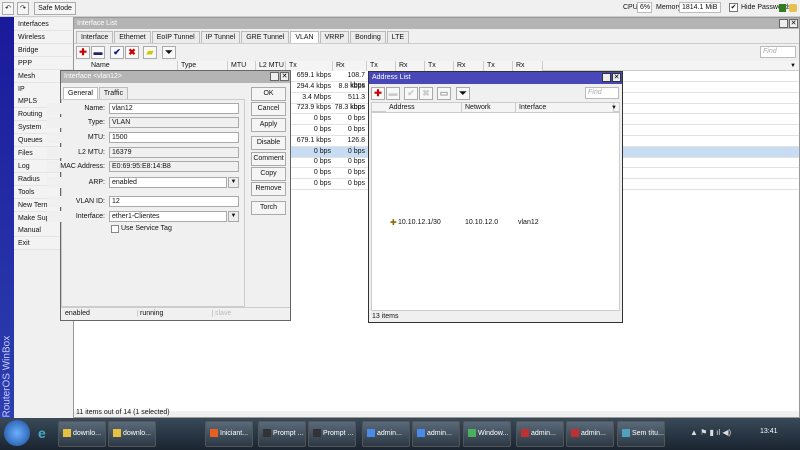 Image resolution: width=800 pixels, height=450 pixels. What do you see at coordinates (602, 93) in the screenshot?
I see `address-find-input: Find` at bounding box center [602, 93].